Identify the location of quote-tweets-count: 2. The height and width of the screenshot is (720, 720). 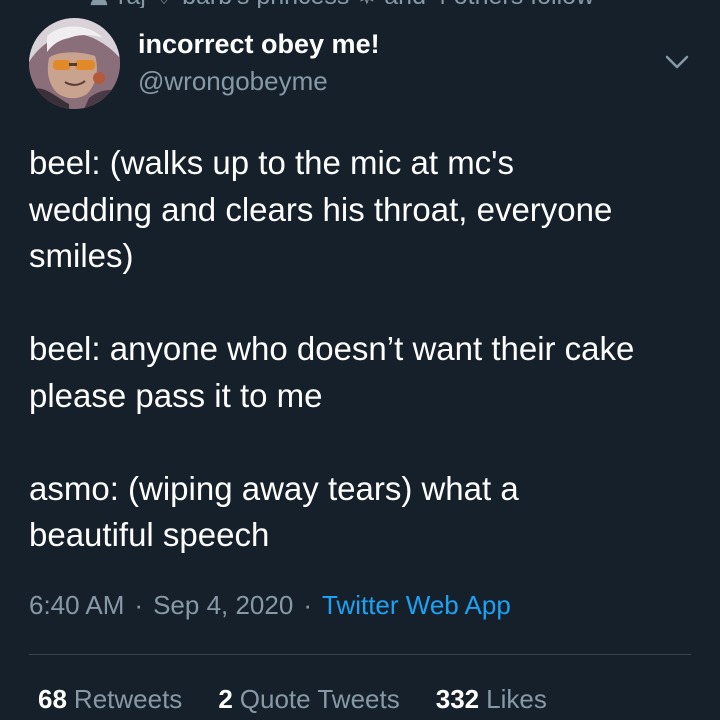
(225, 699).